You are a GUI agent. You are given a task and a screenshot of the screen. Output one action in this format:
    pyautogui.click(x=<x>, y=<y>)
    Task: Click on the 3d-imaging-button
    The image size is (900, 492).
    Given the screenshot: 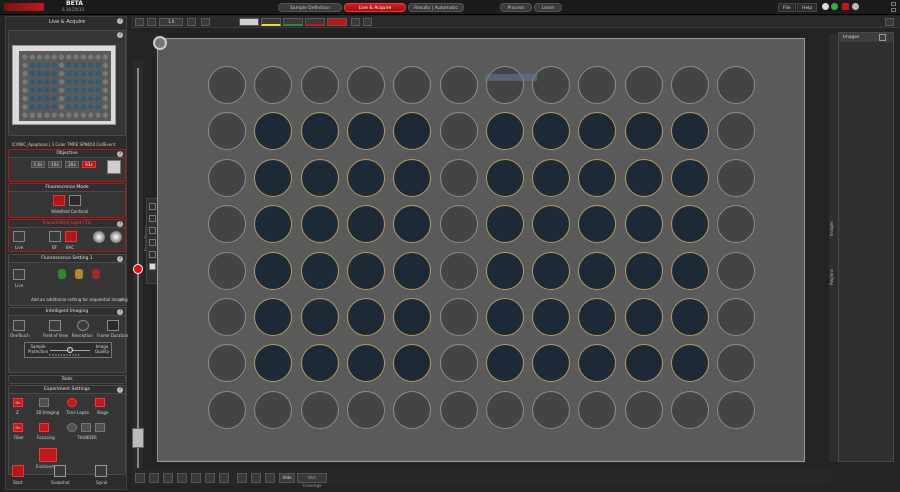 What is the action you would take?
    pyautogui.click(x=44, y=402)
    